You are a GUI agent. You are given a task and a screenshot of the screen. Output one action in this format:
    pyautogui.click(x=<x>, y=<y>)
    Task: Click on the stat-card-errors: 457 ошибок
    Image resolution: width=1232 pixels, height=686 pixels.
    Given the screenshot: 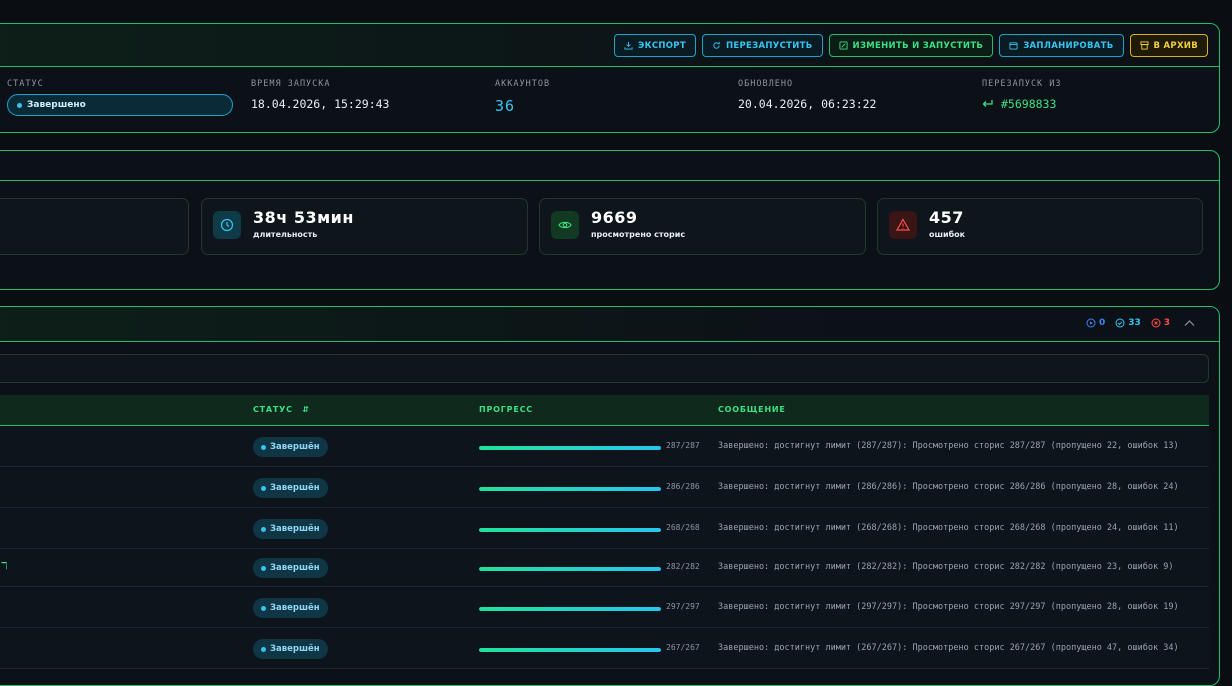 What is the action you would take?
    pyautogui.click(x=1040, y=226)
    